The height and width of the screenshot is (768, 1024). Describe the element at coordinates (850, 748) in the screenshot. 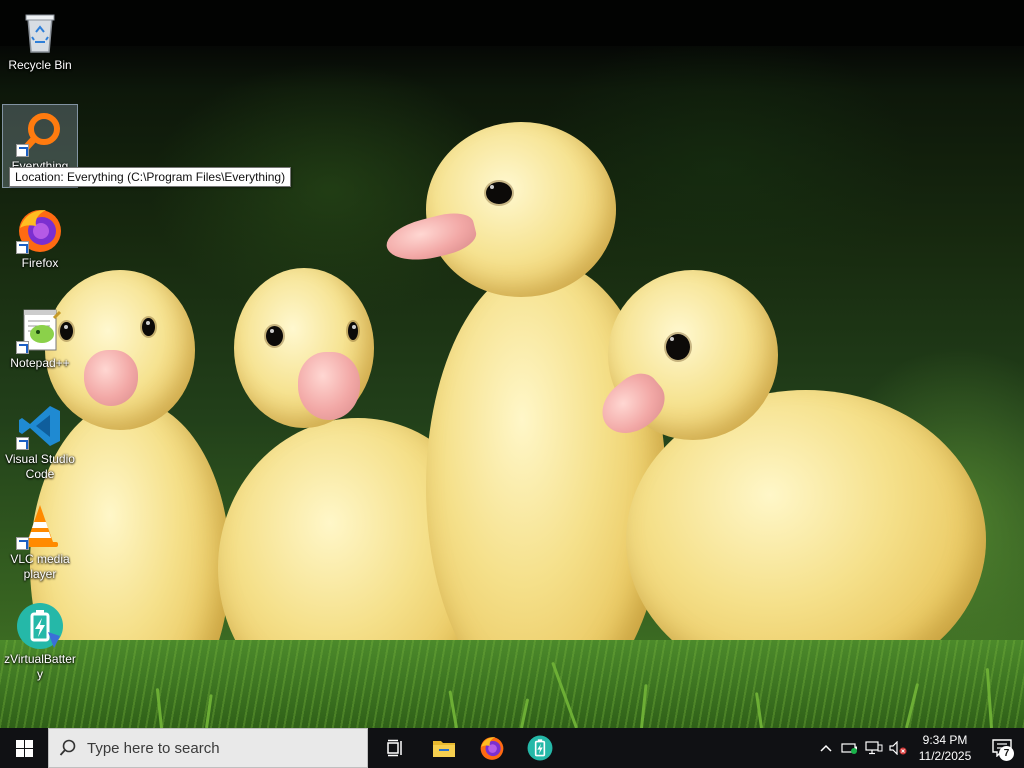

I see `battery-charging-icon` at that location.